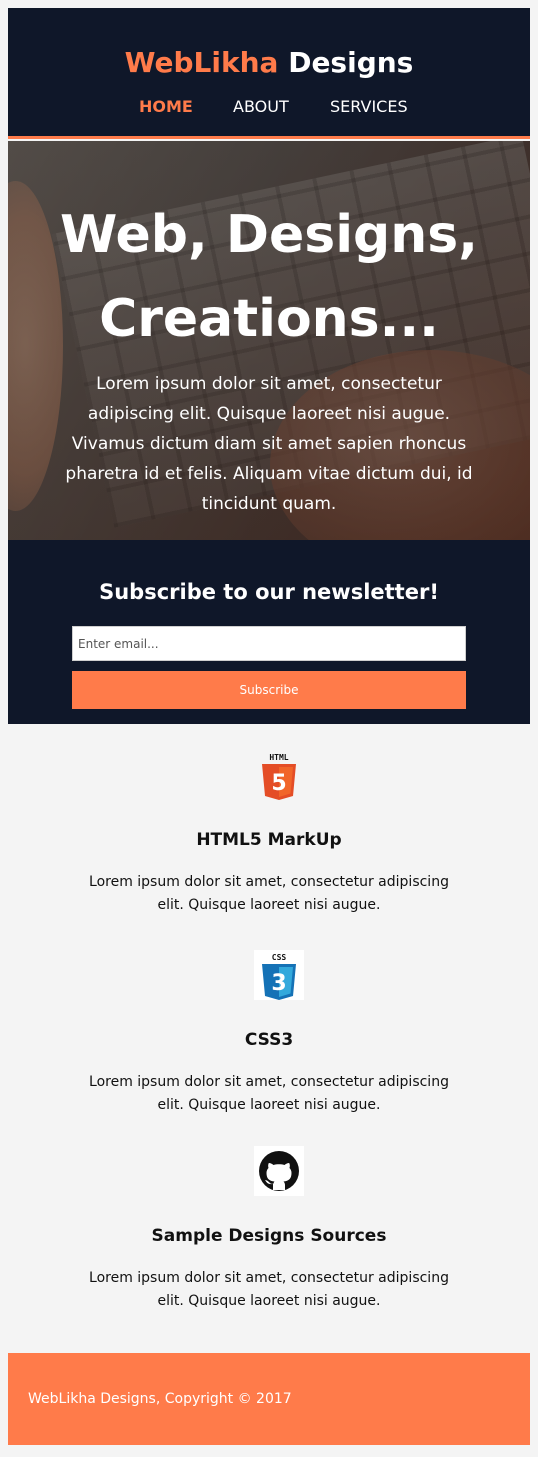 The width and height of the screenshot is (538, 1457). What do you see at coordinates (261, 107) in the screenshot?
I see `nav-about: ABOUT` at bounding box center [261, 107].